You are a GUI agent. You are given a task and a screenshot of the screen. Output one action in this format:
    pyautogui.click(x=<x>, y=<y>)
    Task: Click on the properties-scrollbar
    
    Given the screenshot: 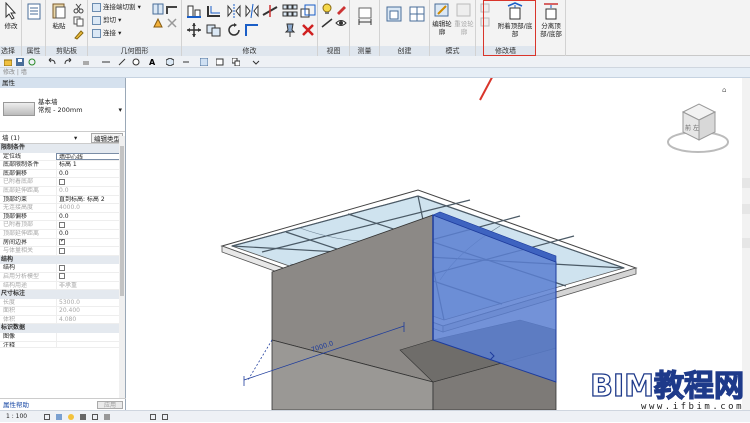 What is the action you would take?
    pyautogui.click(x=122, y=267)
    